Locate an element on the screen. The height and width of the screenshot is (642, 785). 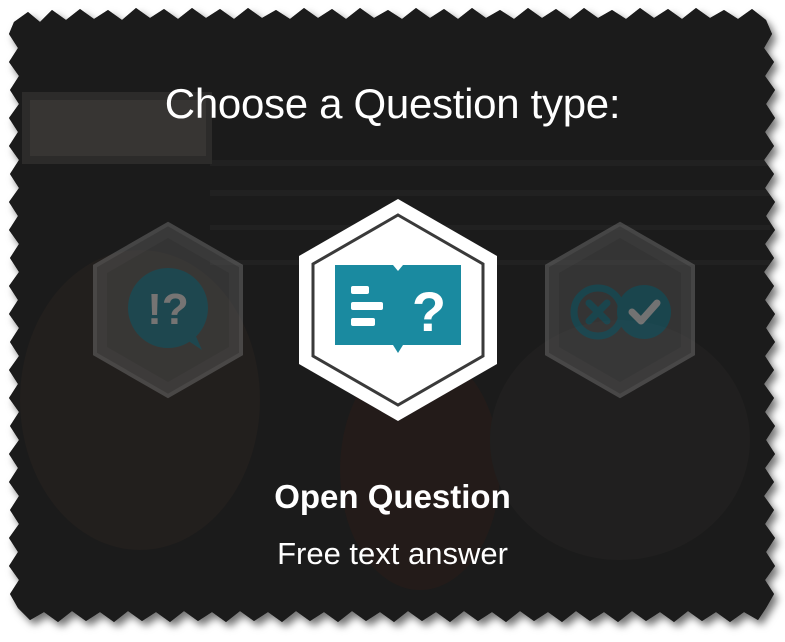
cross-check-circles-icon is located at coordinates (620, 310).